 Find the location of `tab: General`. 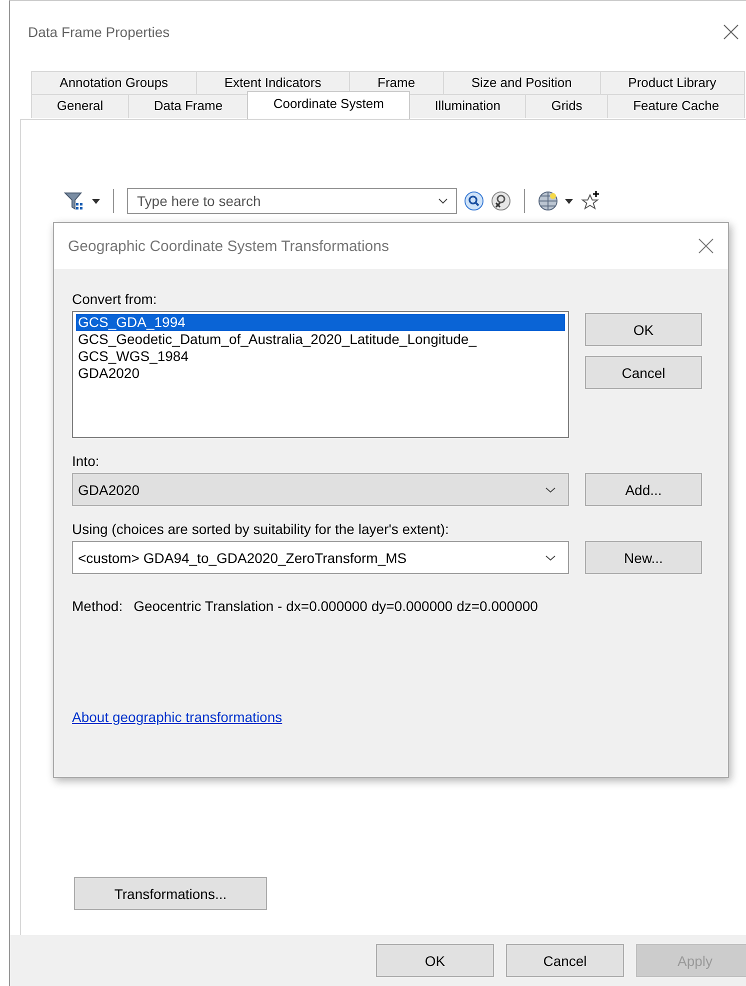

tab: General is located at coordinates (80, 106).